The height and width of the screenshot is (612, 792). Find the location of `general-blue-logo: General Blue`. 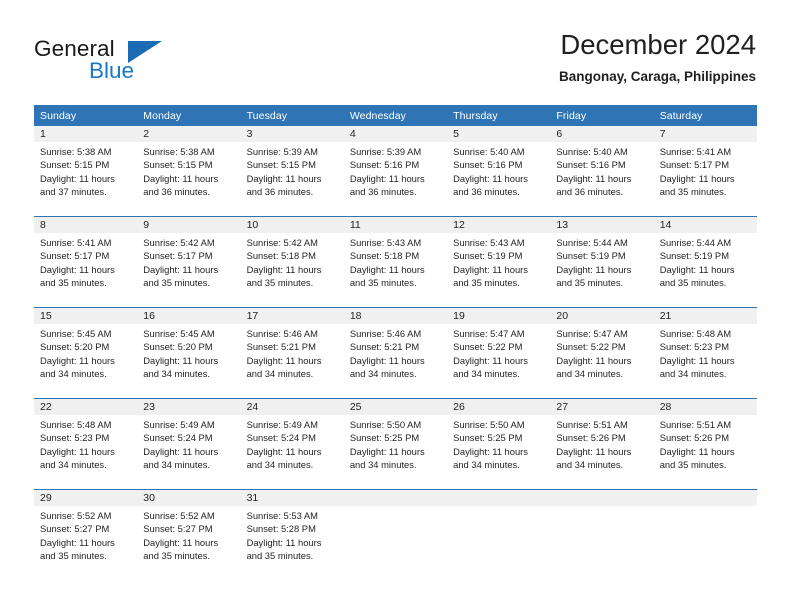

general-blue-logo: General Blue is located at coordinates (129, 62).